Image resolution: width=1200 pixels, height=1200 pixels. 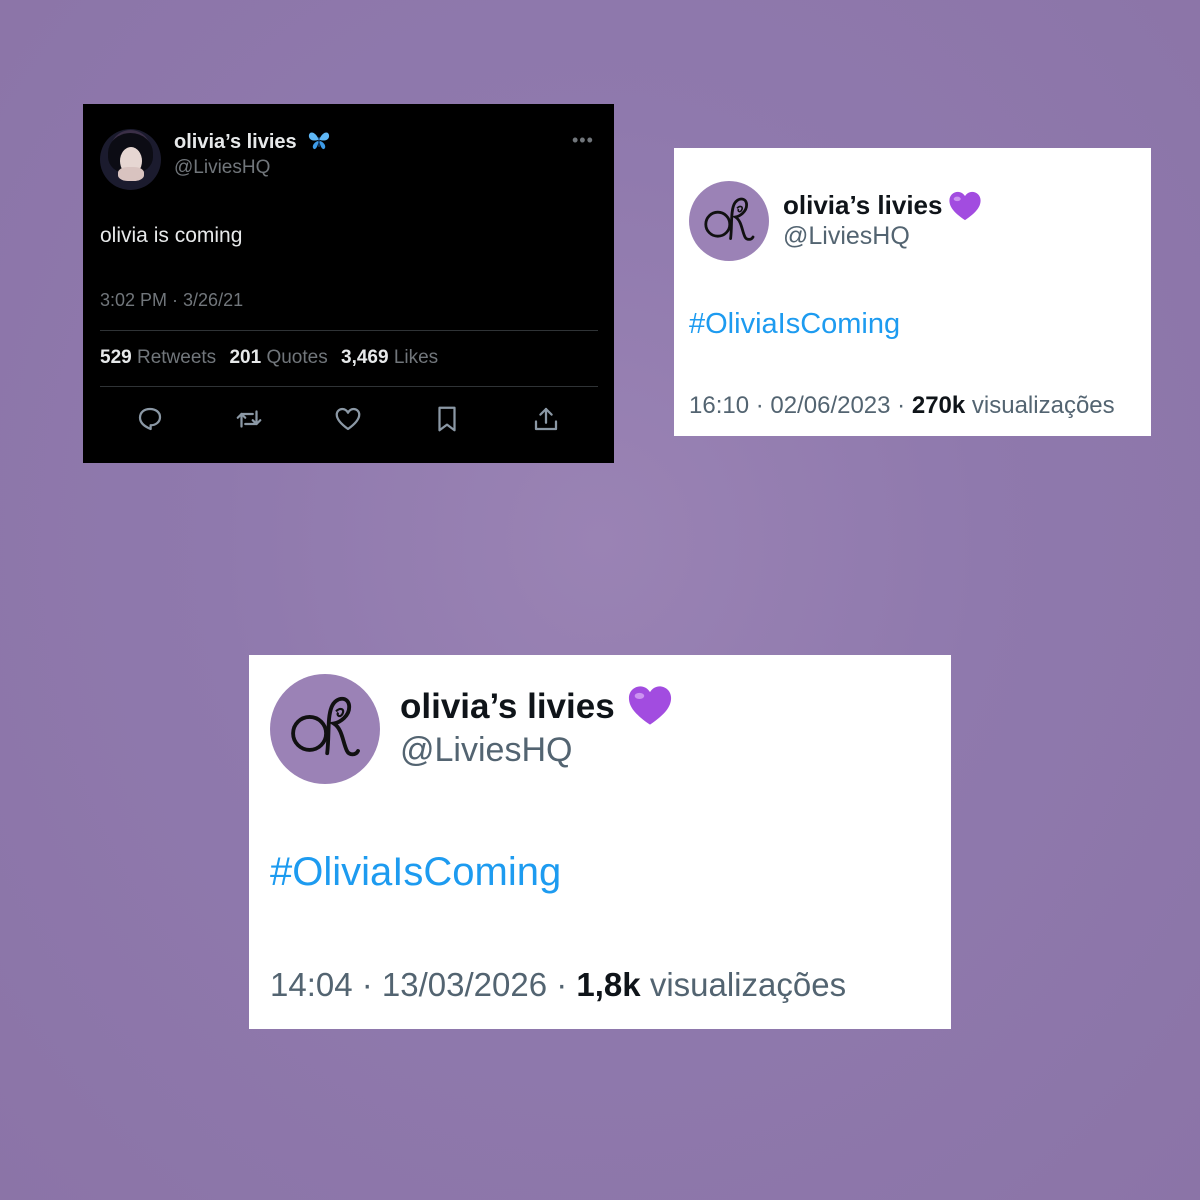 I want to click on reply-icon, so click(x=150, y=419).